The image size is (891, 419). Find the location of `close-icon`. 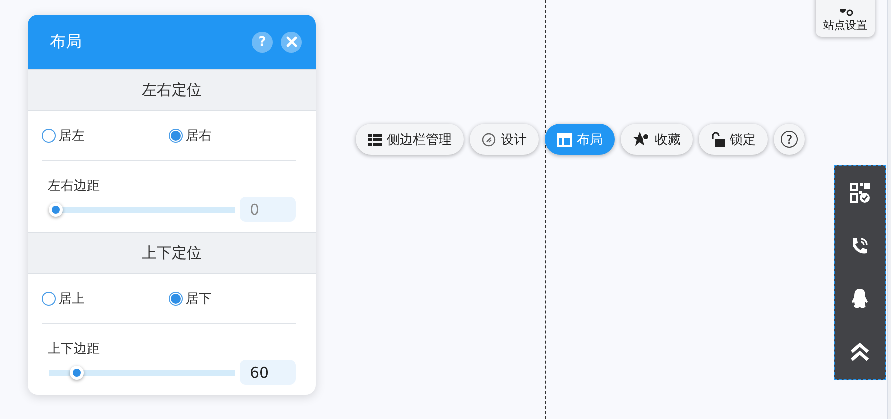

close-icon is located at coordinates (292, 42).